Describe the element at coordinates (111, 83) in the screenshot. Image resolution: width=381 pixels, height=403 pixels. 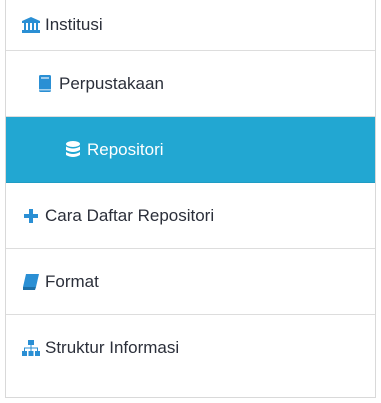
I see `menu-item-label: Perpustakaan` at that location.